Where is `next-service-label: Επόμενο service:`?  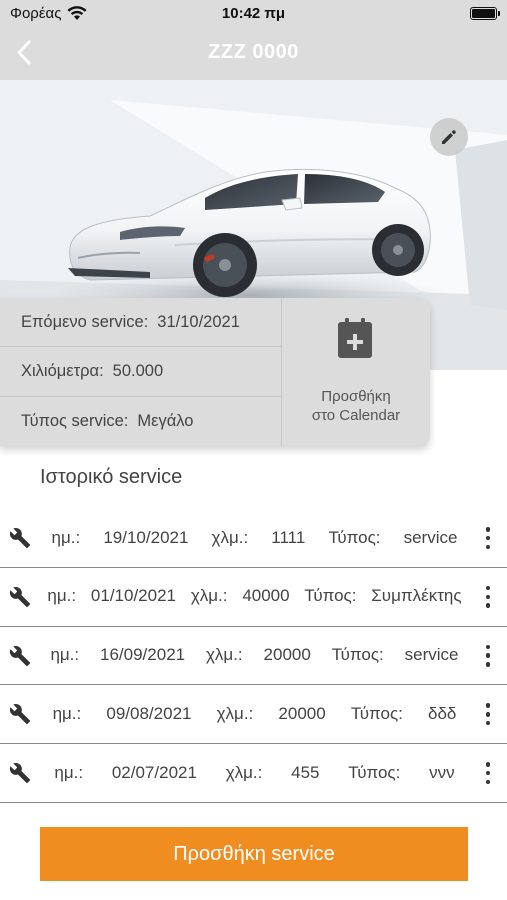 next-service-label: Επόμενο service: is located at coordinates (85, 321).